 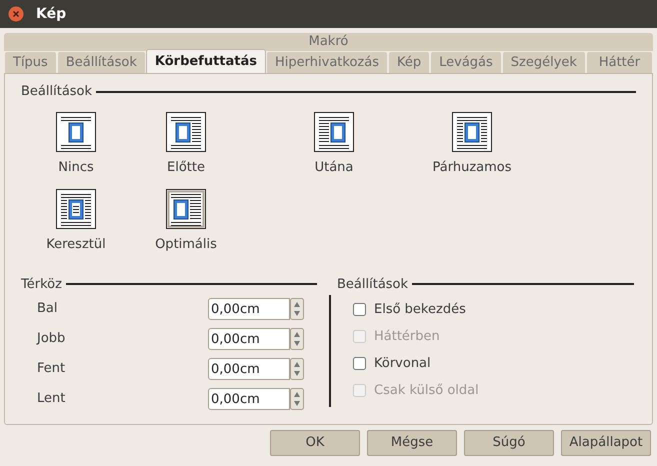 I want to click on wrap-option-label: Optimális, so click(x=186, y=244).